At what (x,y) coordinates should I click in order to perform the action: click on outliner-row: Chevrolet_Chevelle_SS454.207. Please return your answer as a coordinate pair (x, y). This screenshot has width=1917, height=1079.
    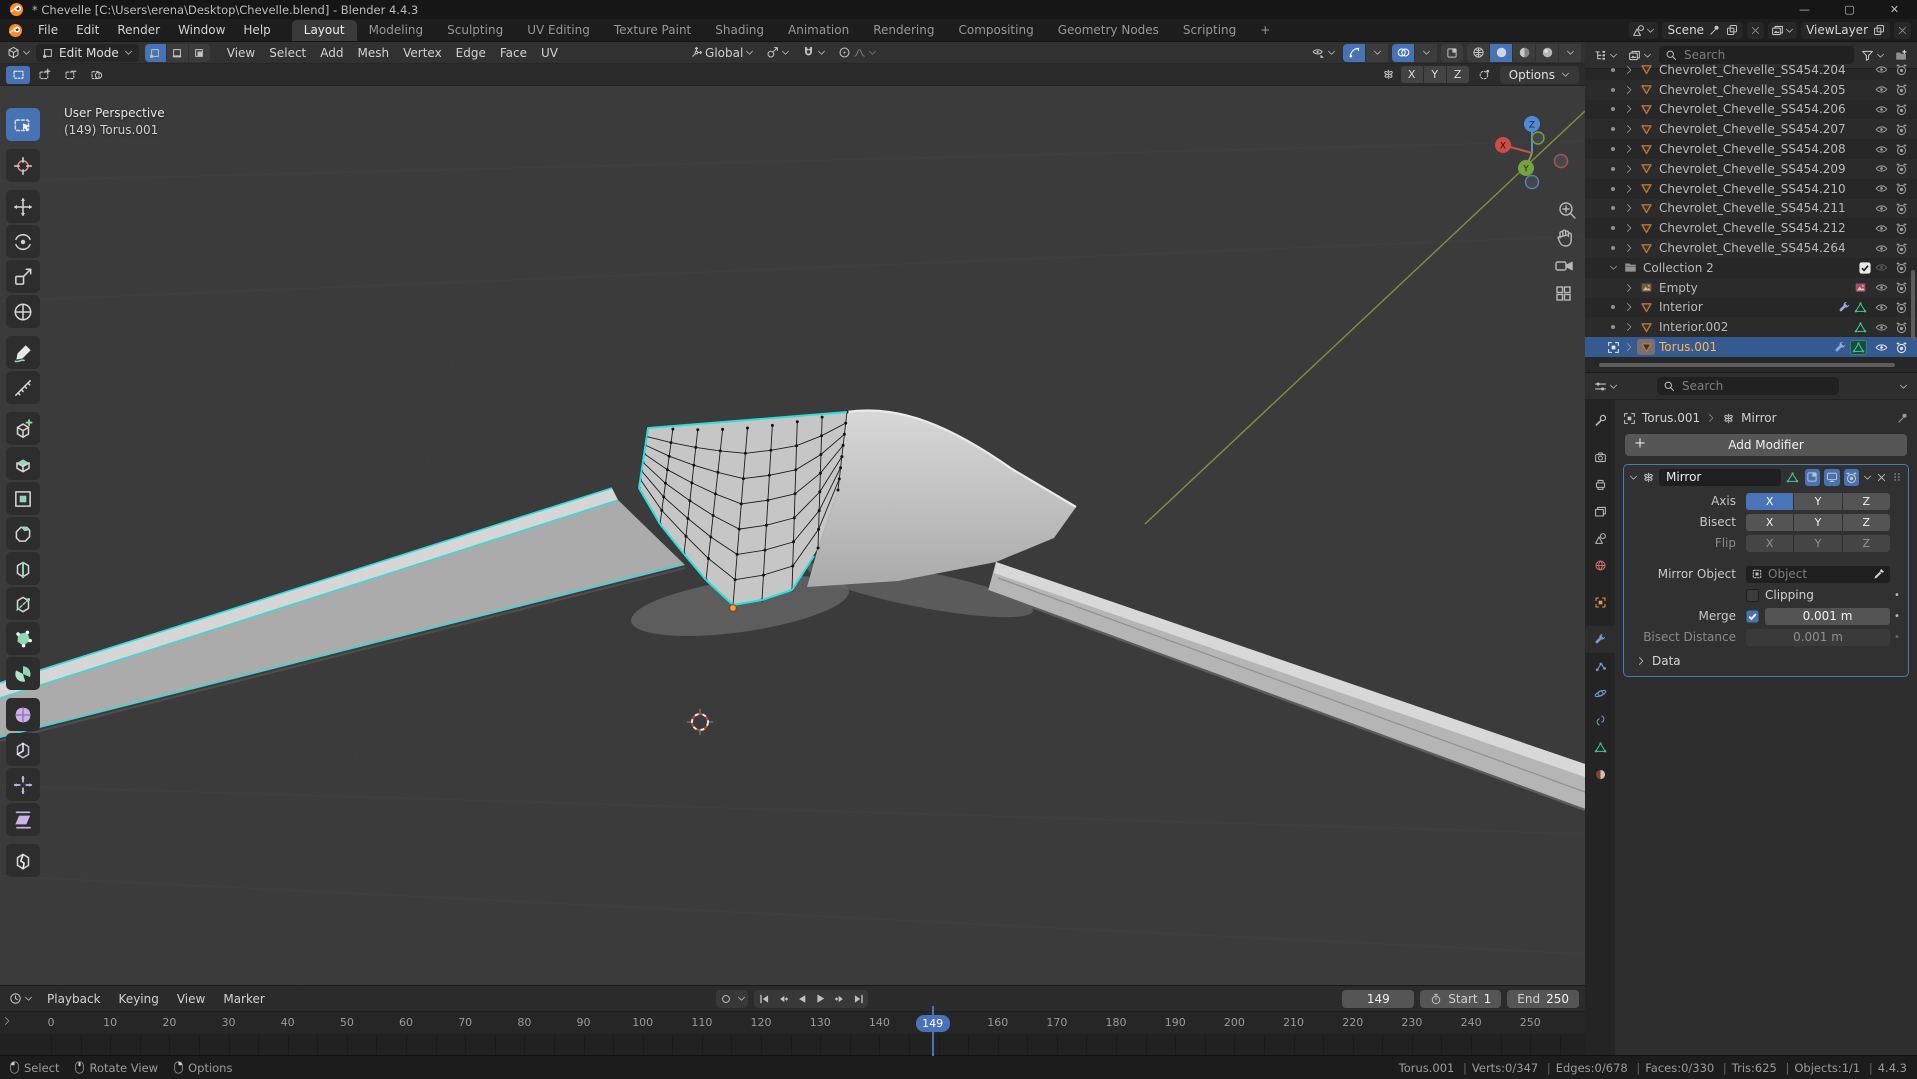
    Looking at the image, I should click on (1751, 129).